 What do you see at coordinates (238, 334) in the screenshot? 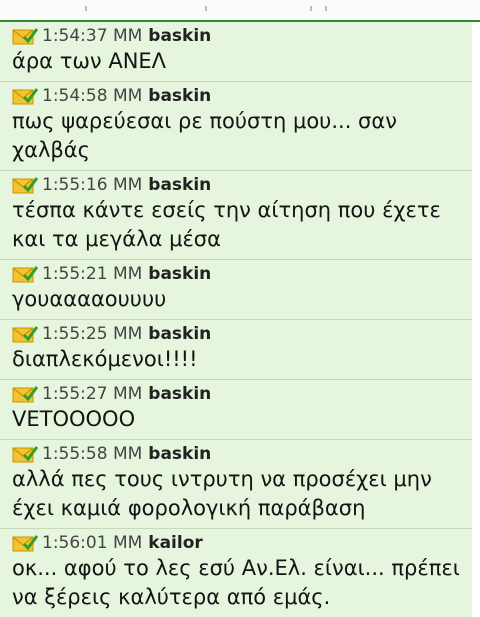
I see `message-meta: 1:55:25 MM baskin` at bounding box center [238, 334].